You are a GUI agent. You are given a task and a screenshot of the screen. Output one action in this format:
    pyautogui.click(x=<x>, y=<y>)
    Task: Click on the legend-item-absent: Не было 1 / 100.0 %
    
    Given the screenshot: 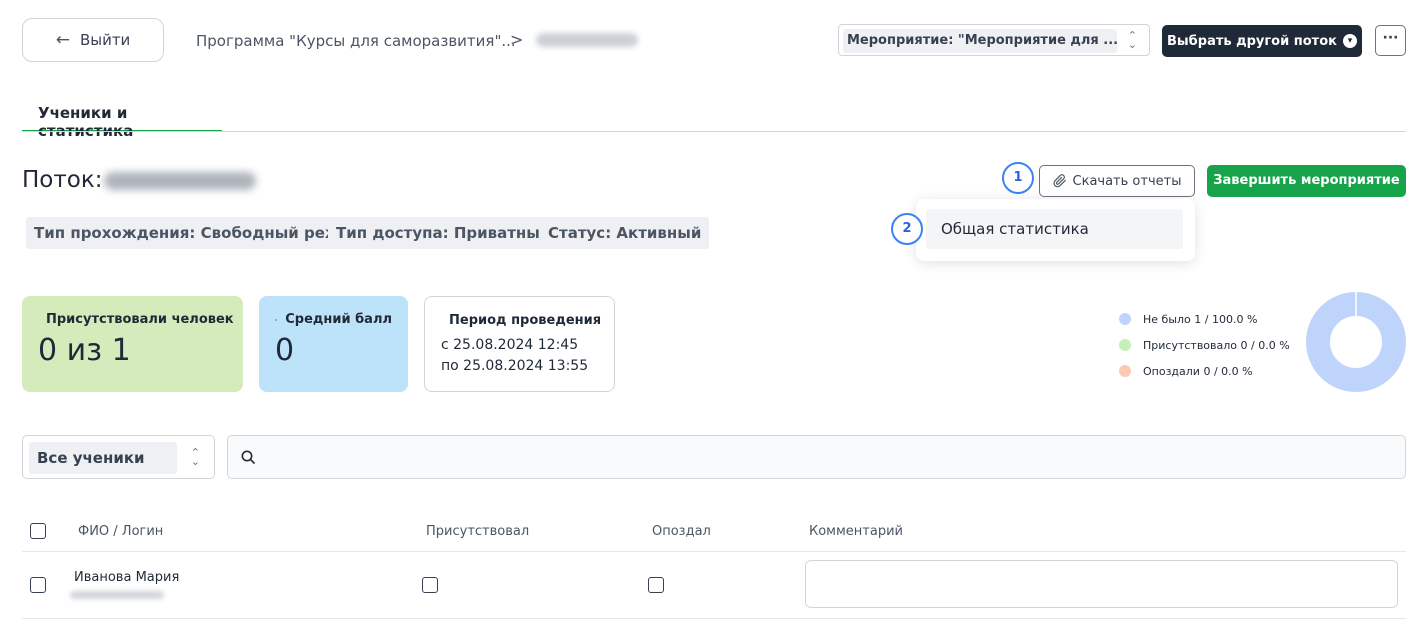 What is the action you would take?
    pyautogui.click(x=1204, y=319)
    